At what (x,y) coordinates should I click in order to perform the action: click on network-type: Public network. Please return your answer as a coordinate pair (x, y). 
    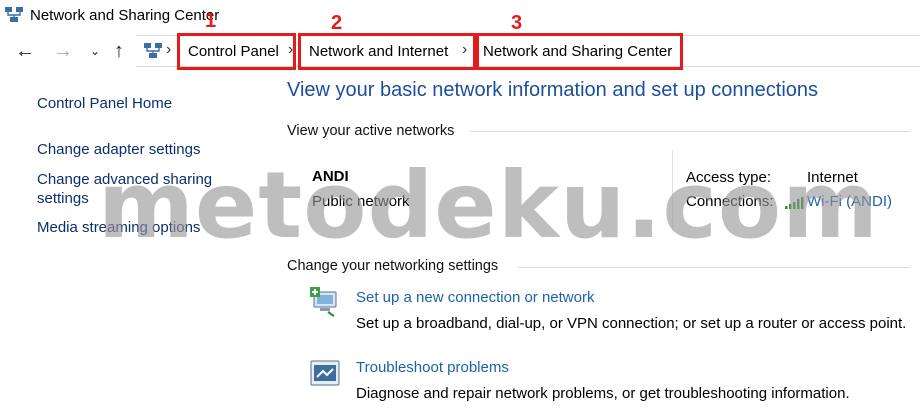
    Looking at the image, I should click on (361, 201).